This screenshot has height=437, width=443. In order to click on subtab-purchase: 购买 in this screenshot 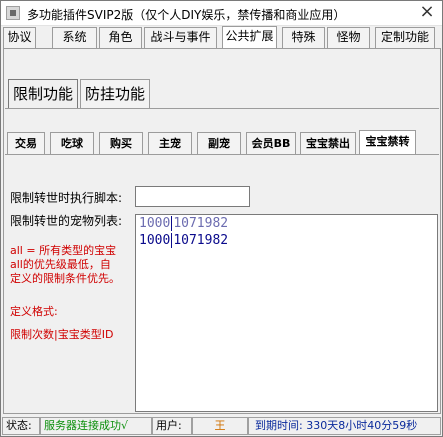, I will do `click(121, 143)`.